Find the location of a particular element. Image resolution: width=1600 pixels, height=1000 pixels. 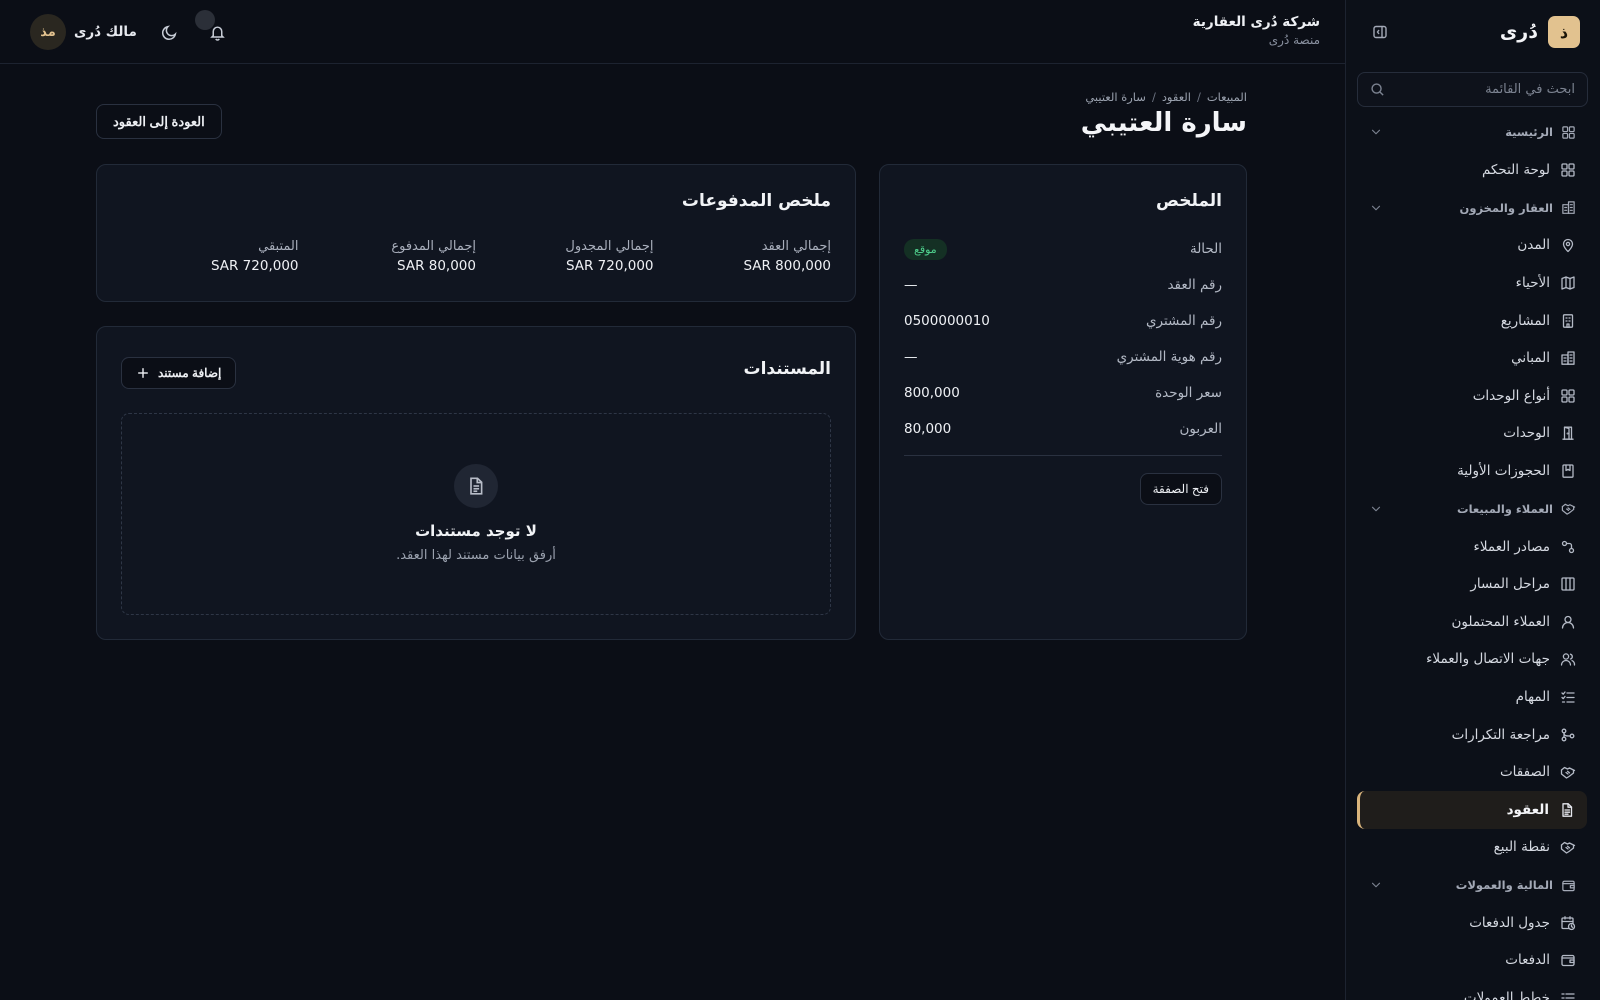

user-name: مالك دُرى is located at coordinates (105, 32).